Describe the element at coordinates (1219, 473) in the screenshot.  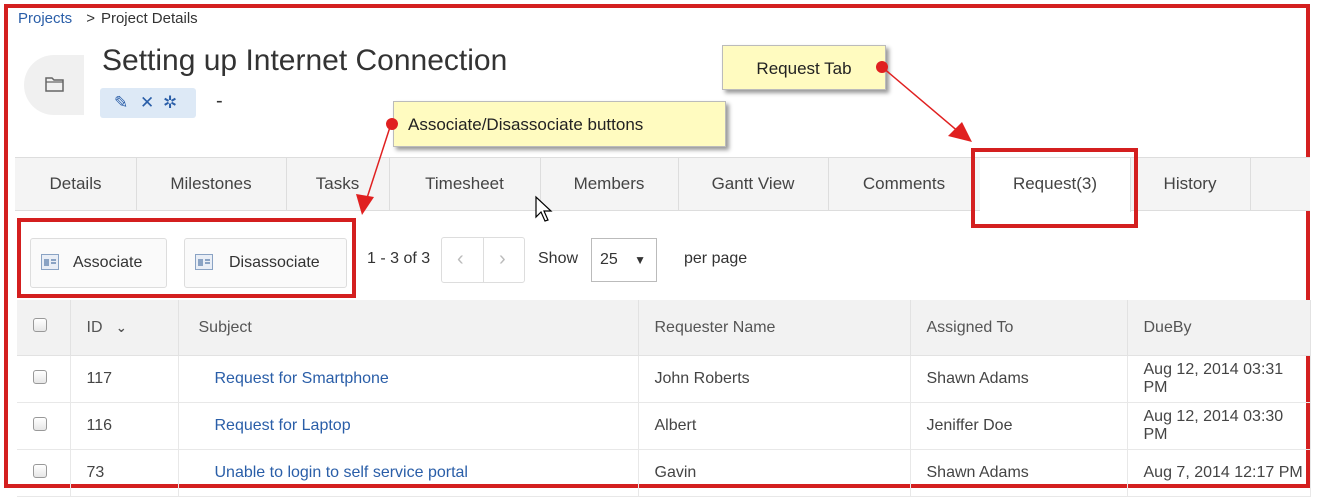
I see `row-dueby: Aug 7, 2014 12:17 PM` at that location.